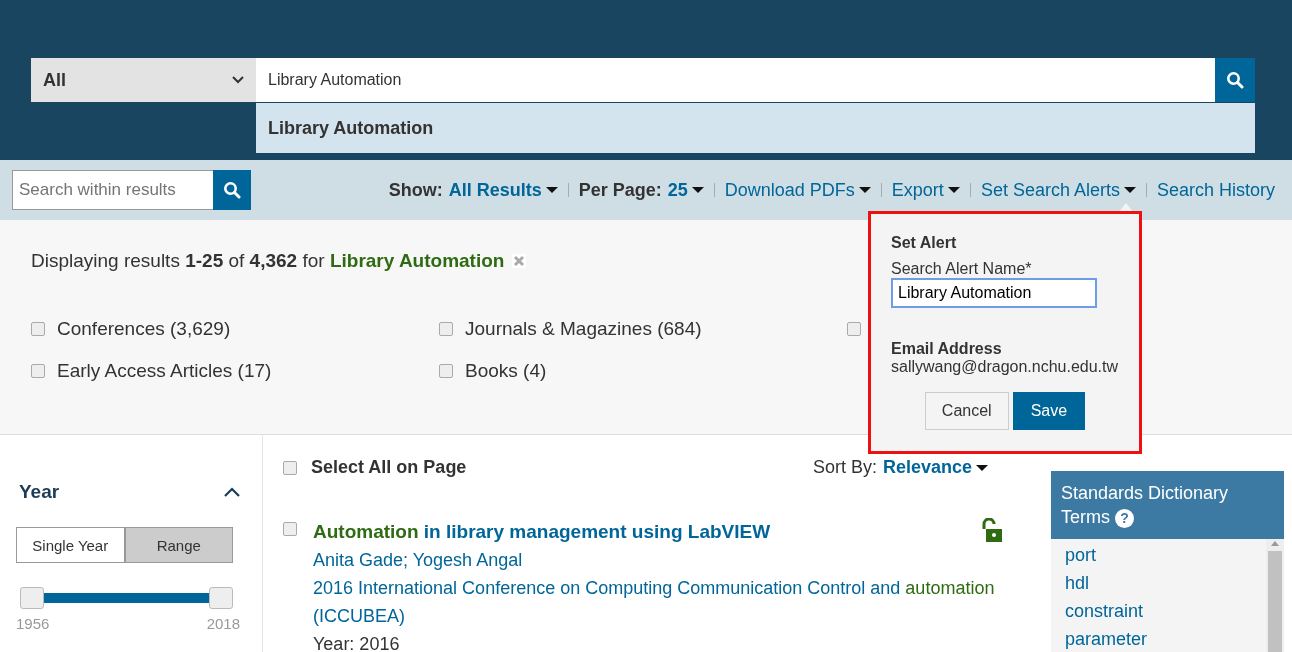 The width and height of the screenshot is (1292, 652). What do you see at coordinates (657, 560) in the screenshot?
I see `result-authors: Anita Gade; Yogesh Angal` at bounding box center [657, 560].